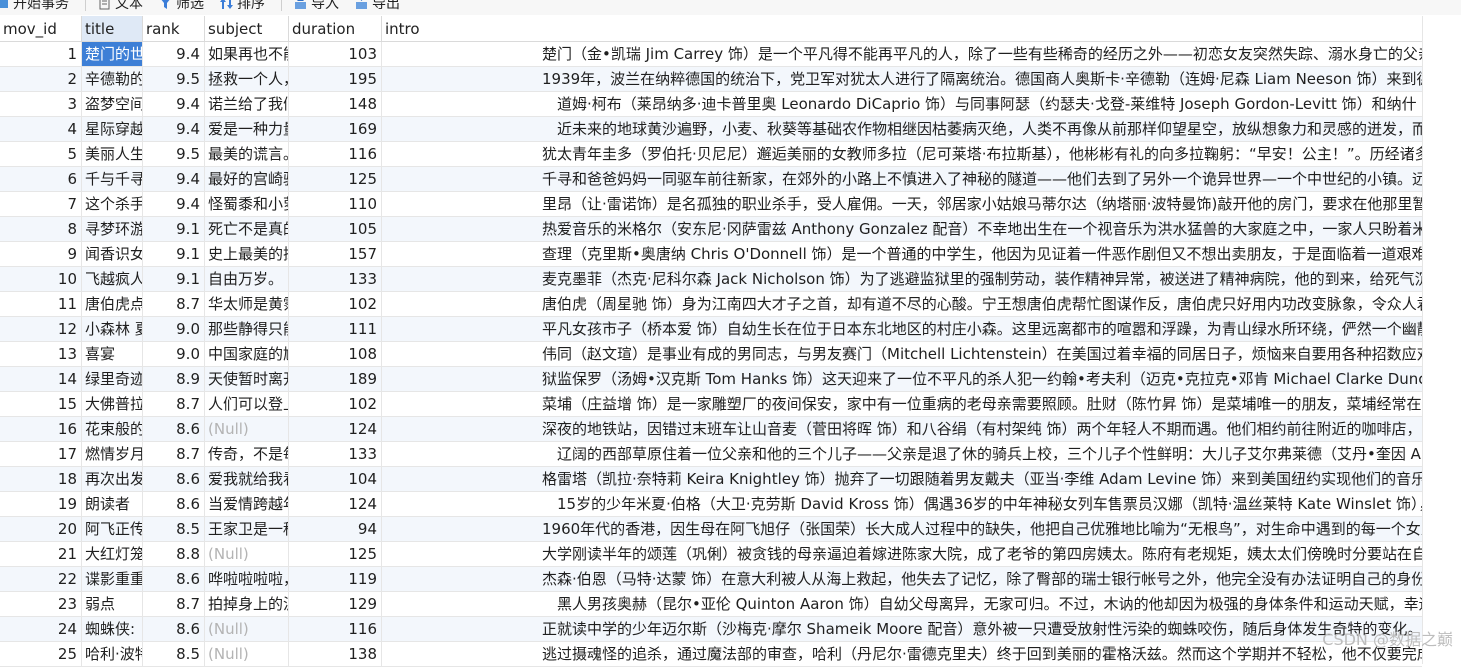 Image resolution: width=1461 pixels, height=667 pixels. Describe the element at coordinates (174, 29) in the screenshot. I see `column-header-rank: rank` at that location.